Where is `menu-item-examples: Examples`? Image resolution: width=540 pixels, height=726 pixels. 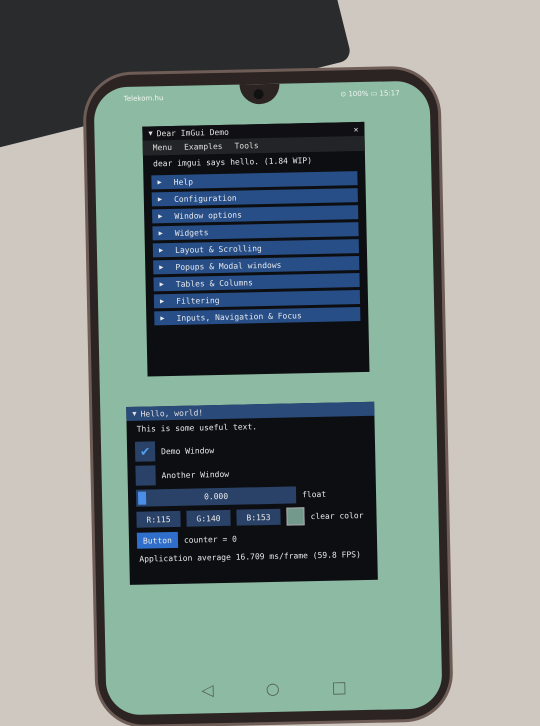 menu-item-examples: Examples is located at coordinates (203, 147).